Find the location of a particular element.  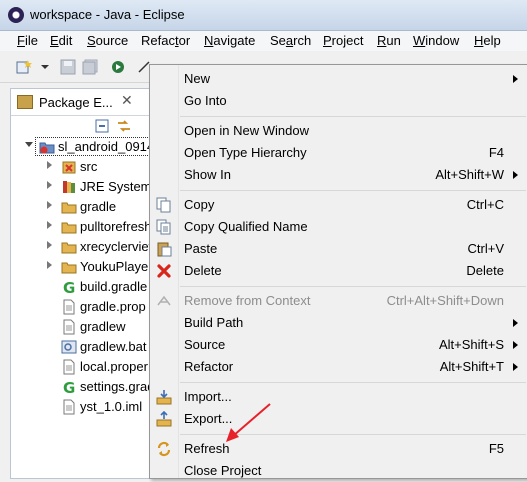

chevron-down-icon is located at coordinates (45, 67).